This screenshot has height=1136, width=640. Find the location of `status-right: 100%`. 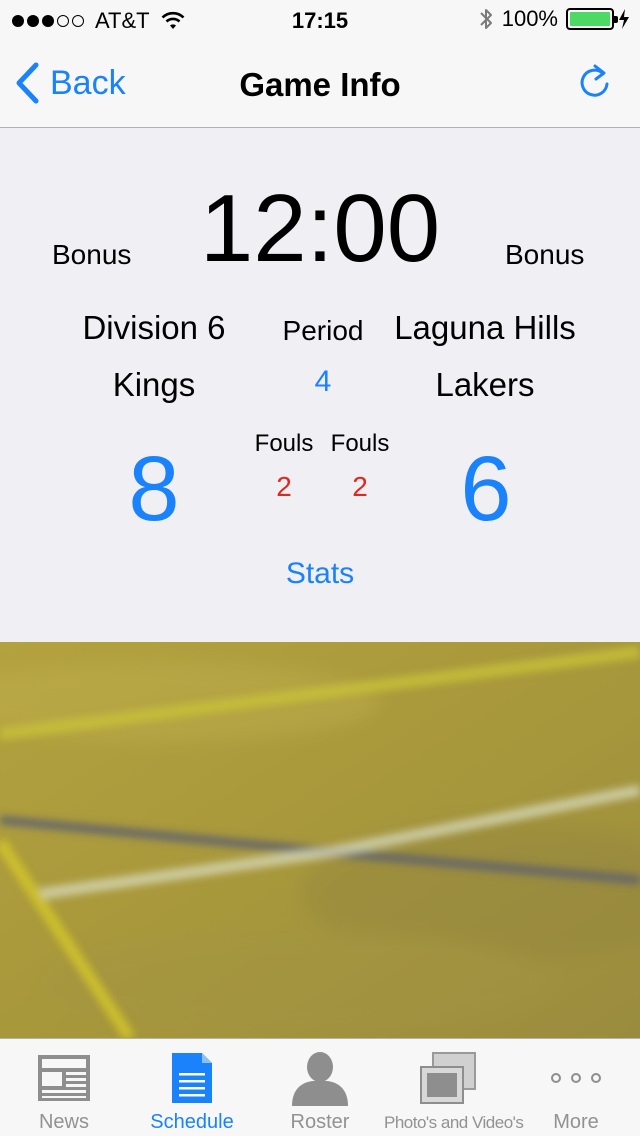

status-right: 100% is located at coordinates (554, 19).